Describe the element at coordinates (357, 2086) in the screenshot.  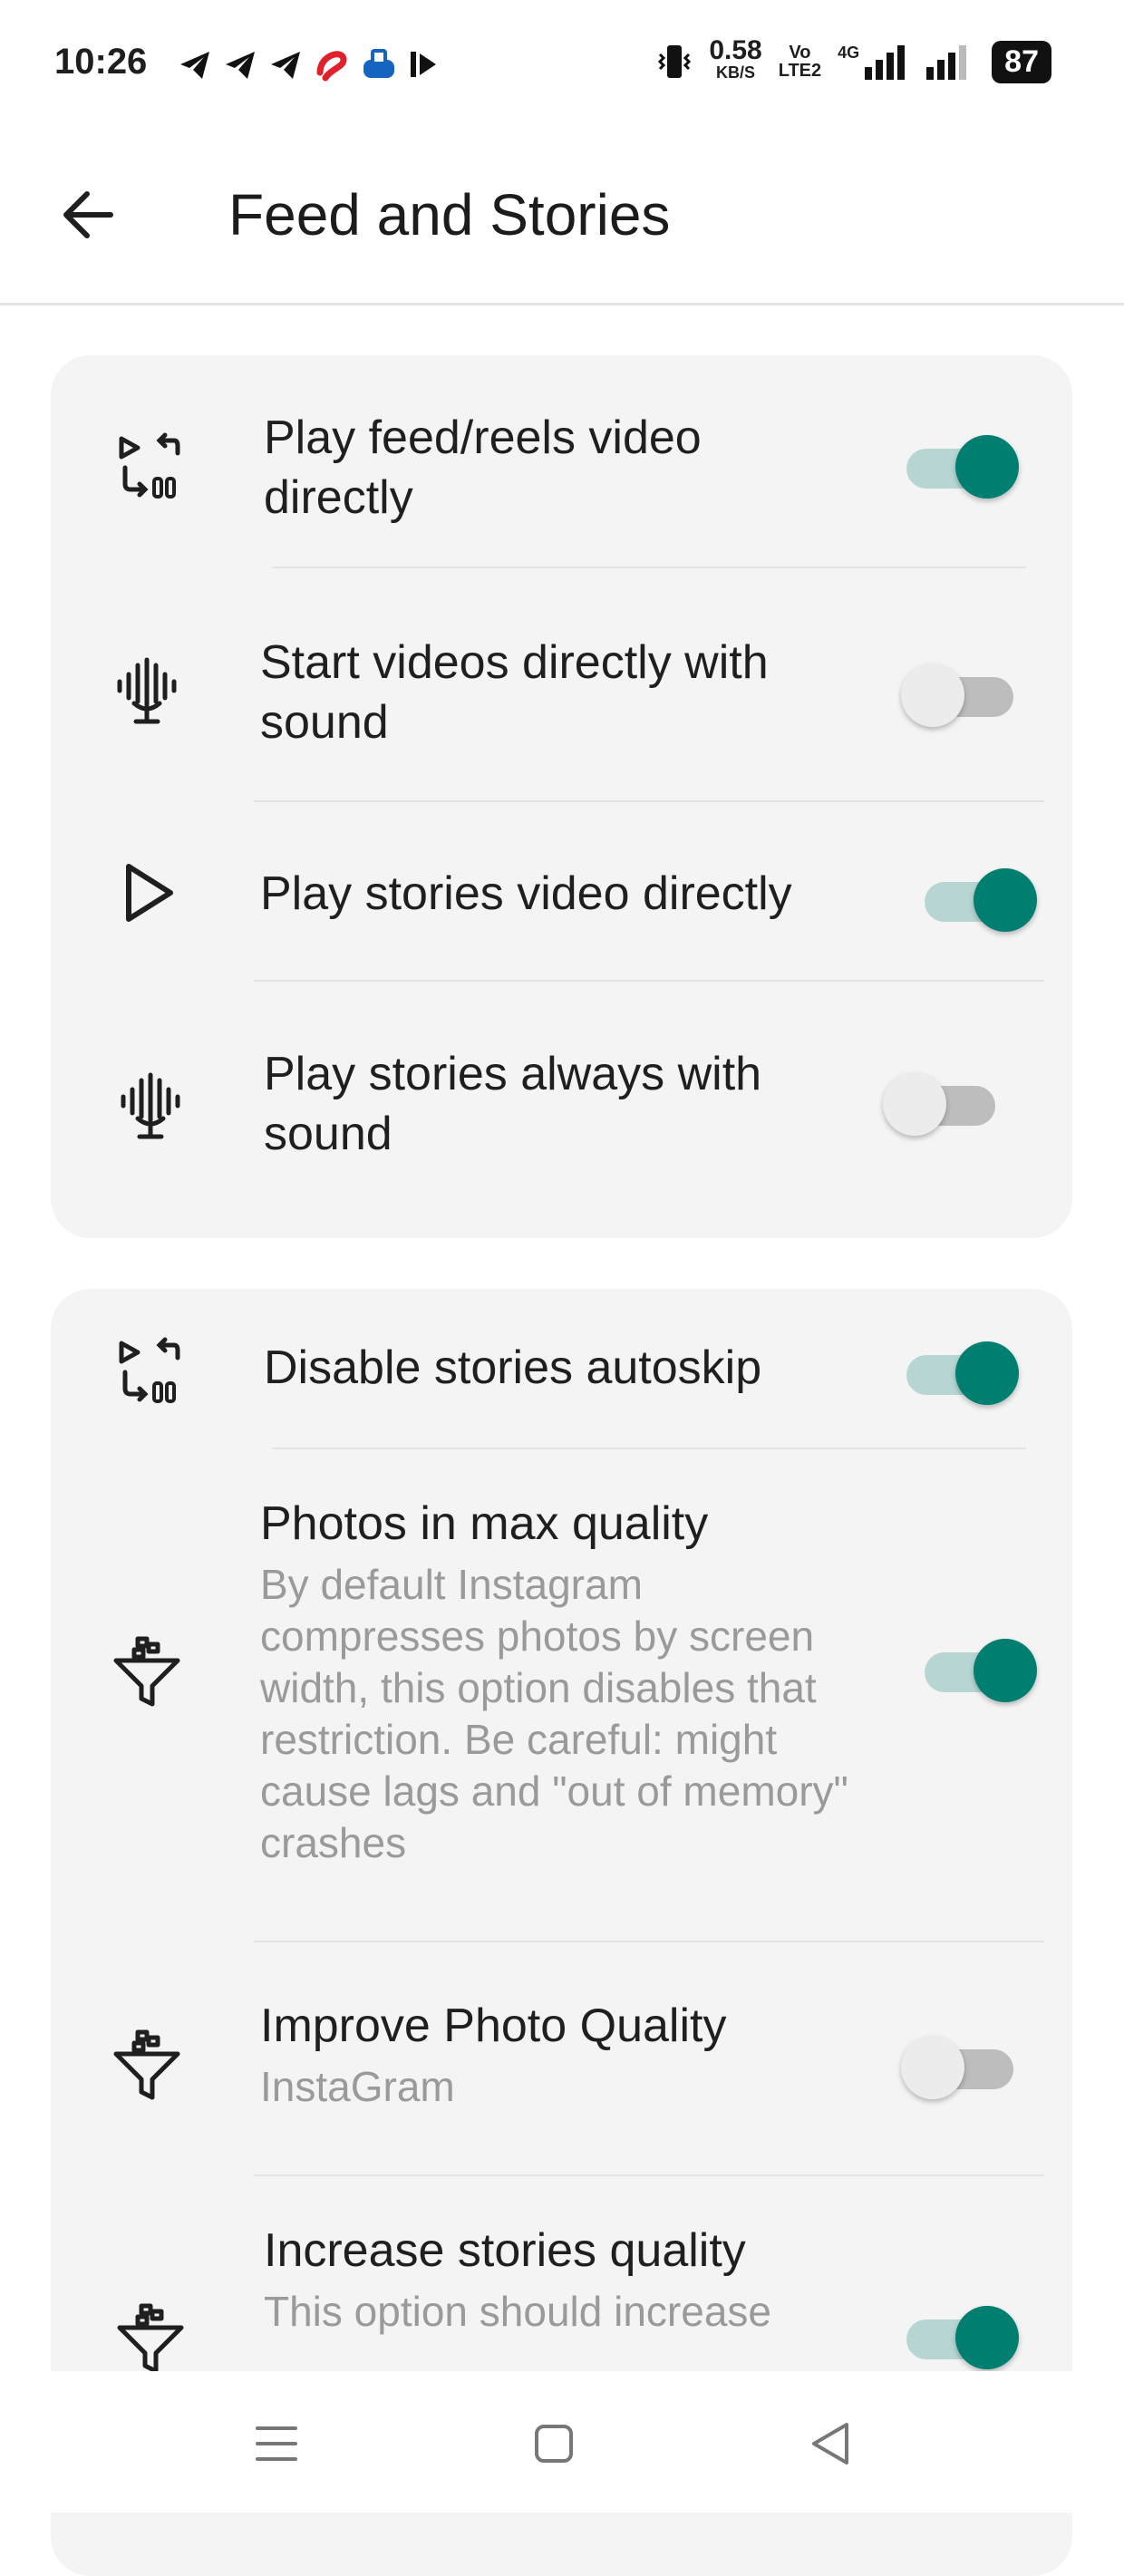
I see `setting-description: InstaGram` at that location.